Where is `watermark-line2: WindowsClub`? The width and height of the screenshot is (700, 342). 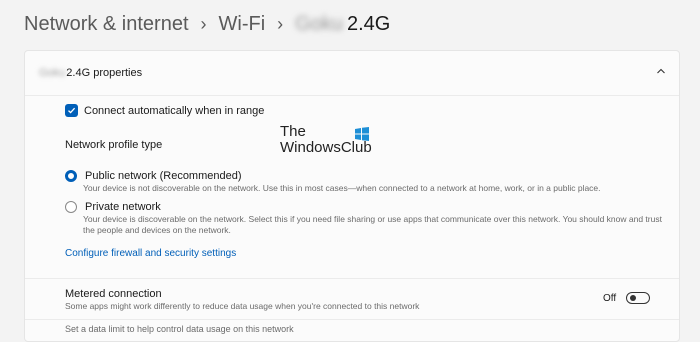
watermark-line2: WindowsClub is located at coordinates (326, 147).